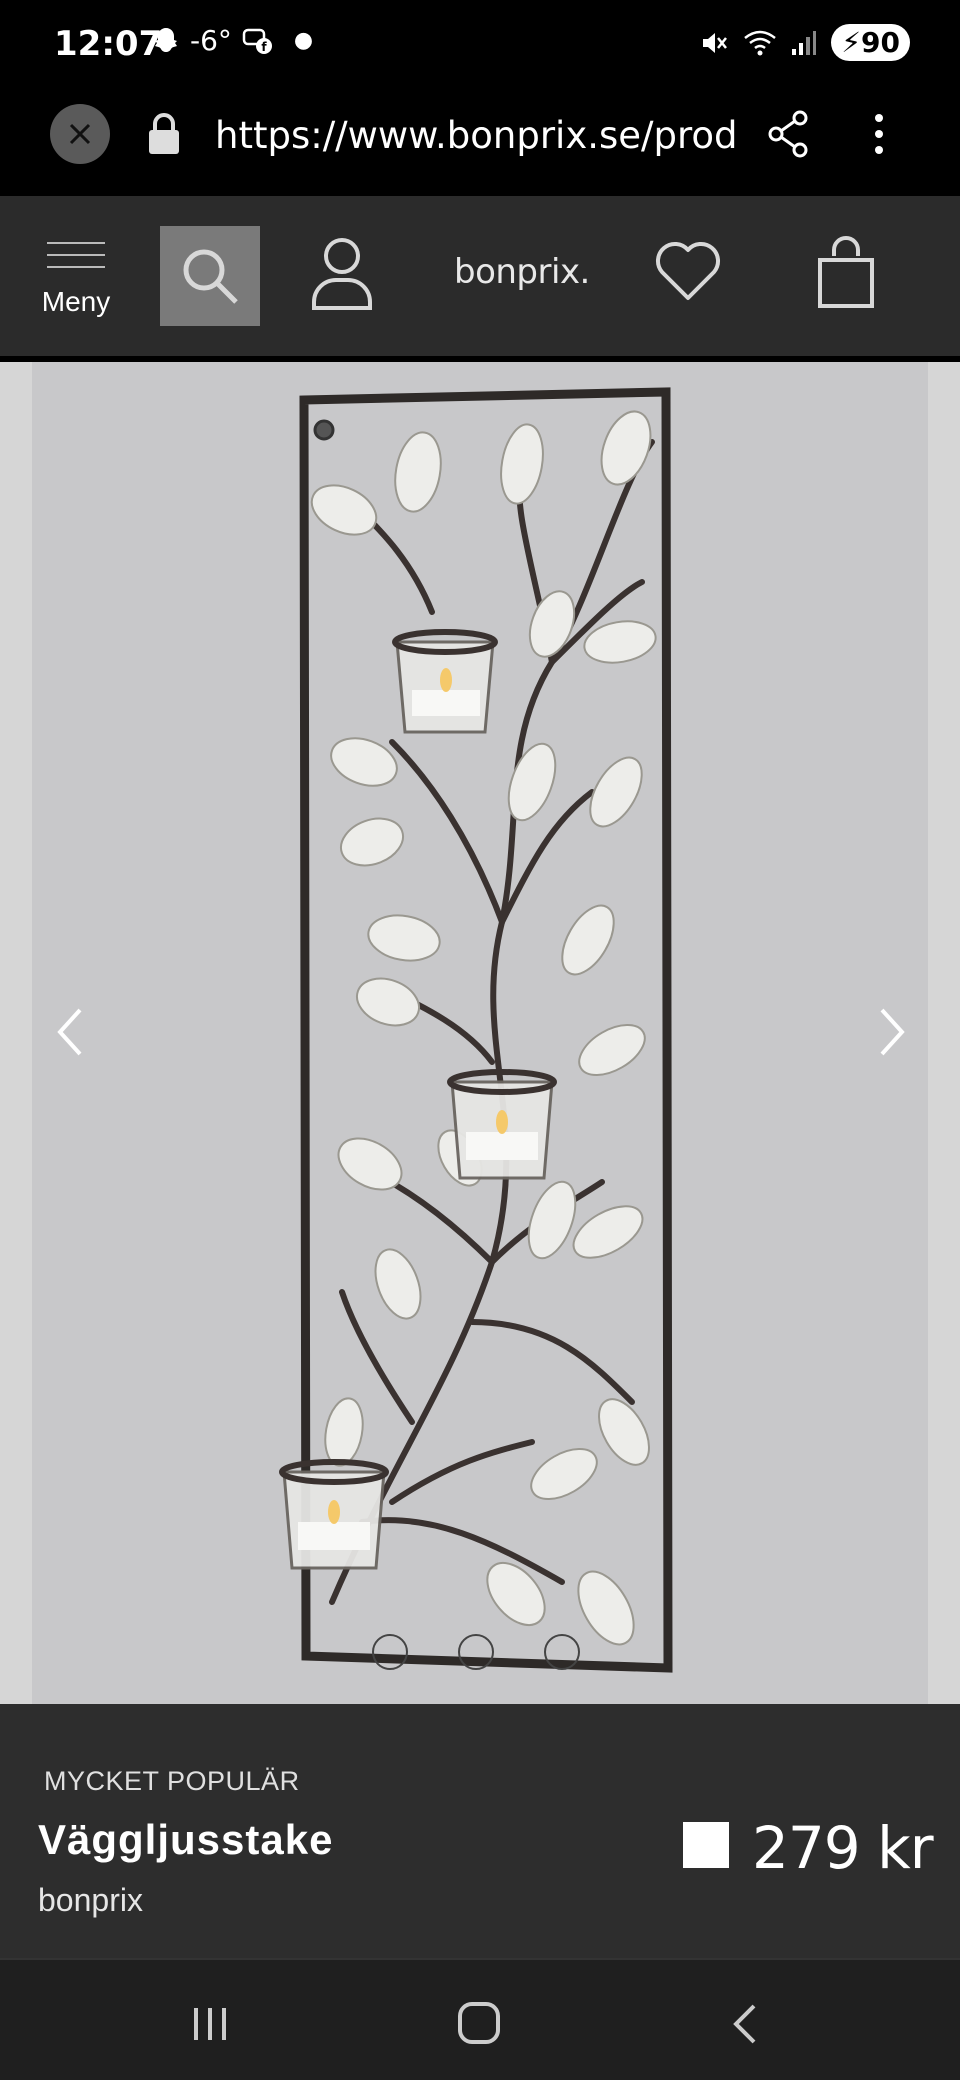 The width and height of the screenshot is (960, 2080). Describe the element at coordinates (892, 1032) in the screenshot. I see `next-image-arrow-icon` at that location.